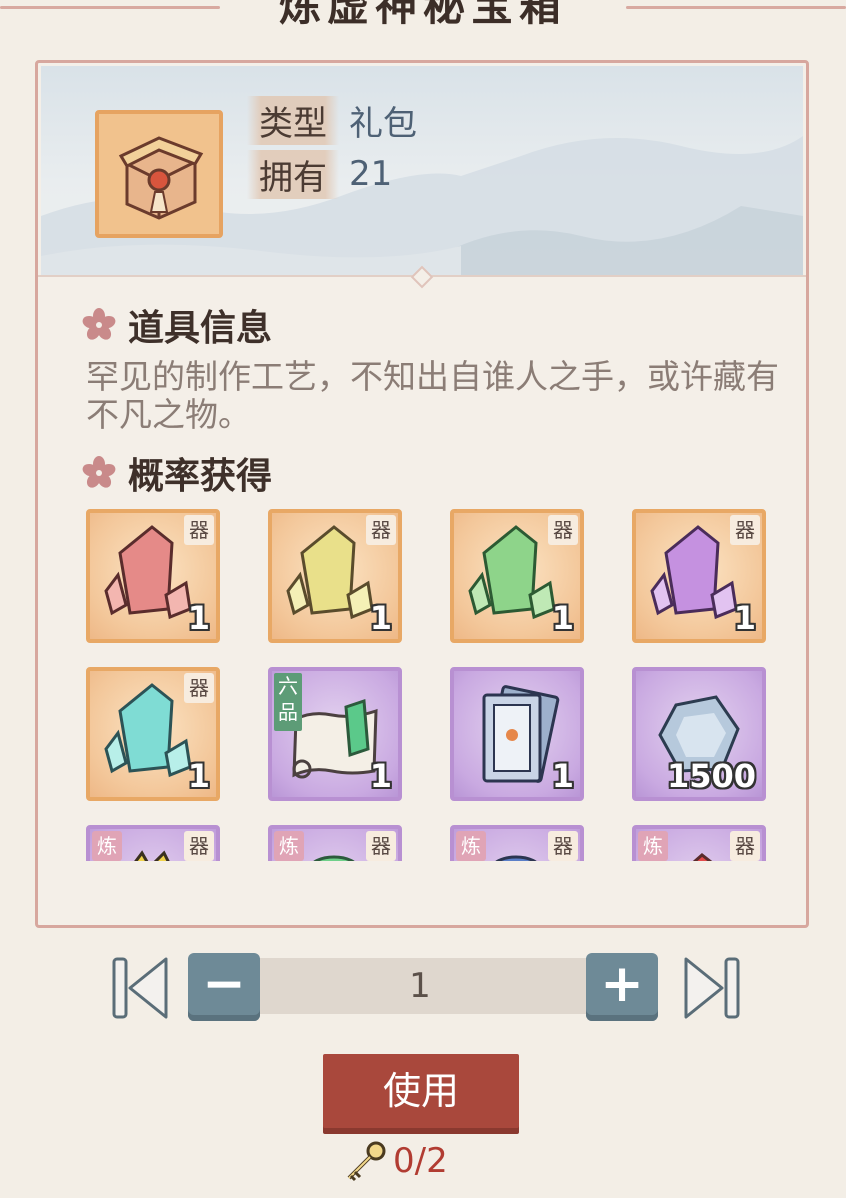 This screenshot has width=846, height=1198. I want to click on drop-item-red-crystal: 器 1, so click(153, 576).